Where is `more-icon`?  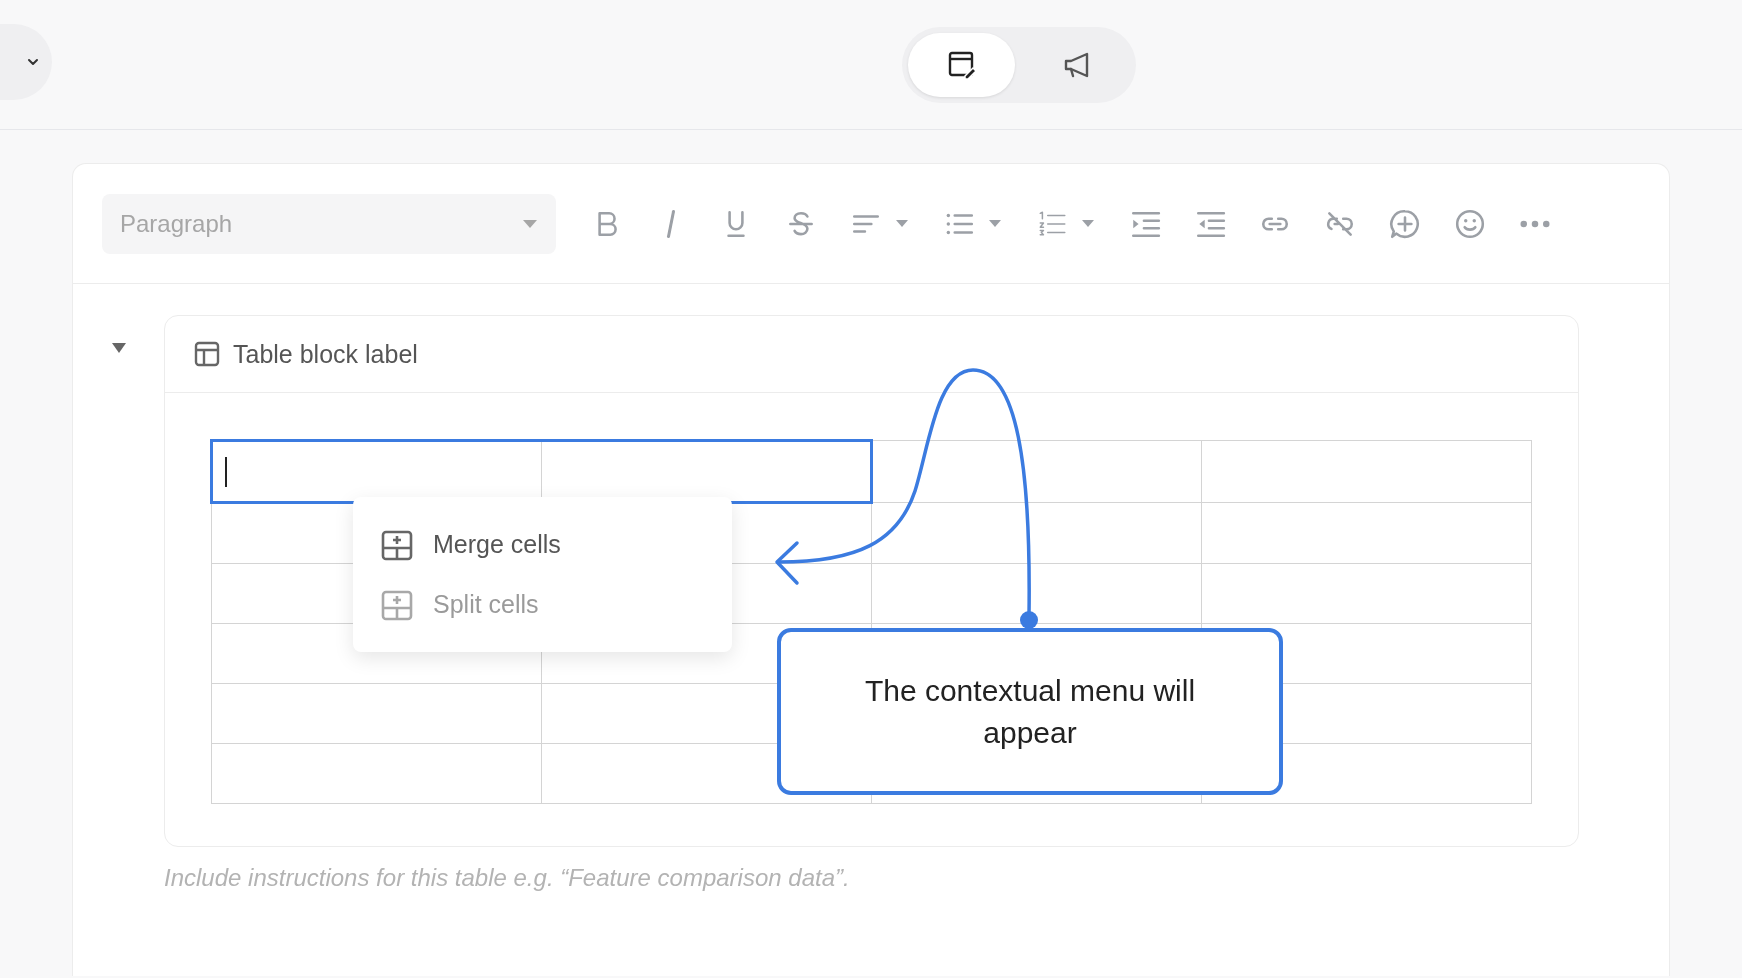
more-icon is located at coordinates (1535, 223).